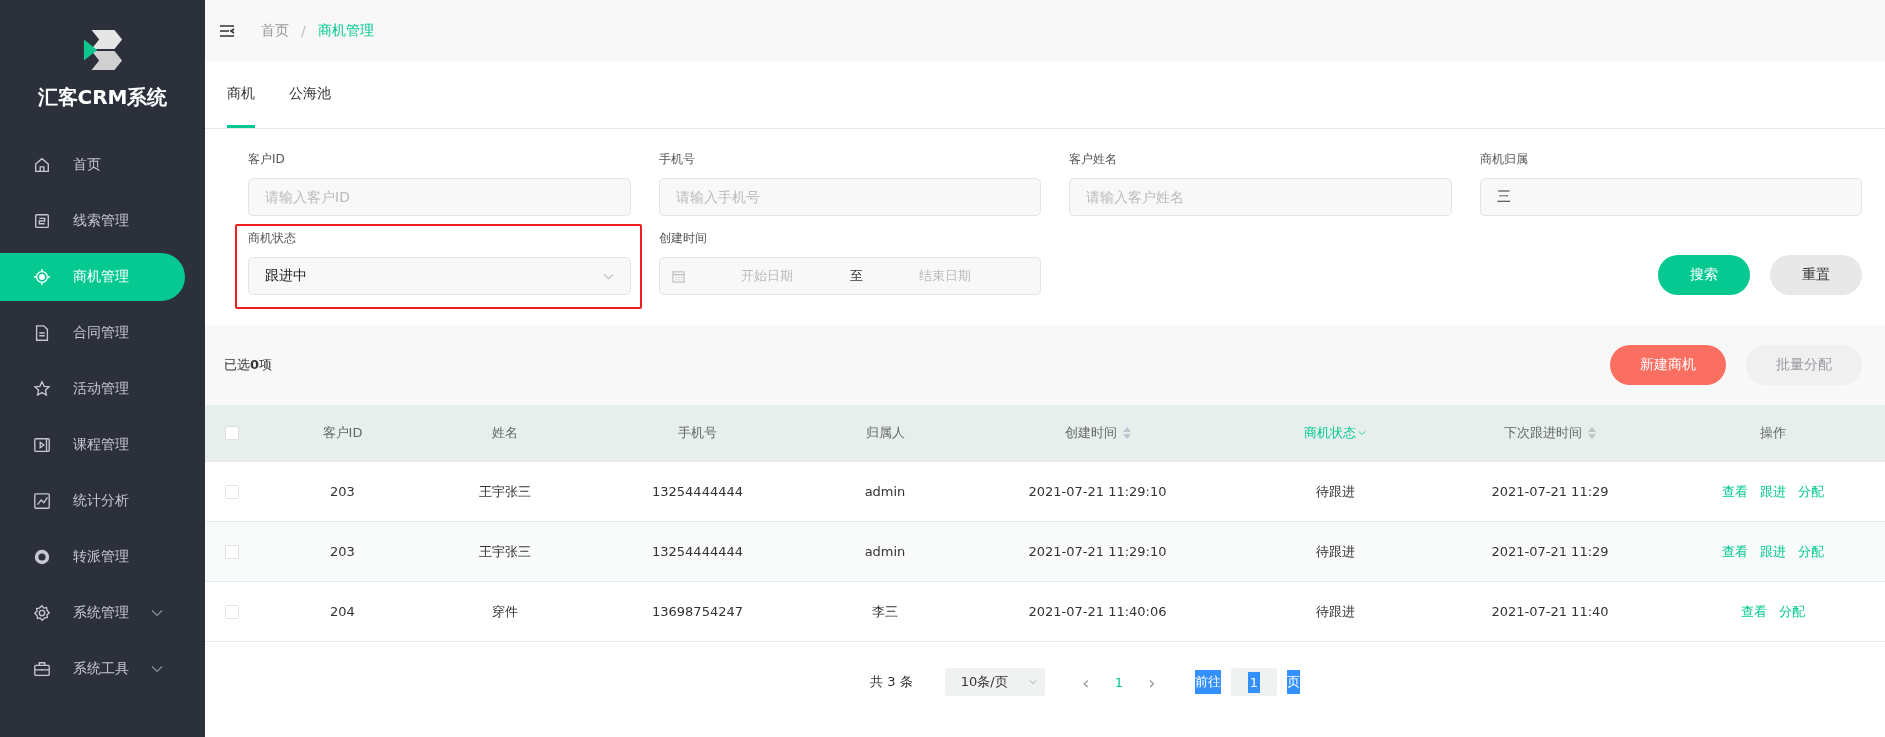 Image resolution: width=1885 pixels, height=737 pixels. What do you see at coordinates (275, 31) in the screenshot?
I see `breadcrumb-link: 首页` at bounding box center [275, 31].